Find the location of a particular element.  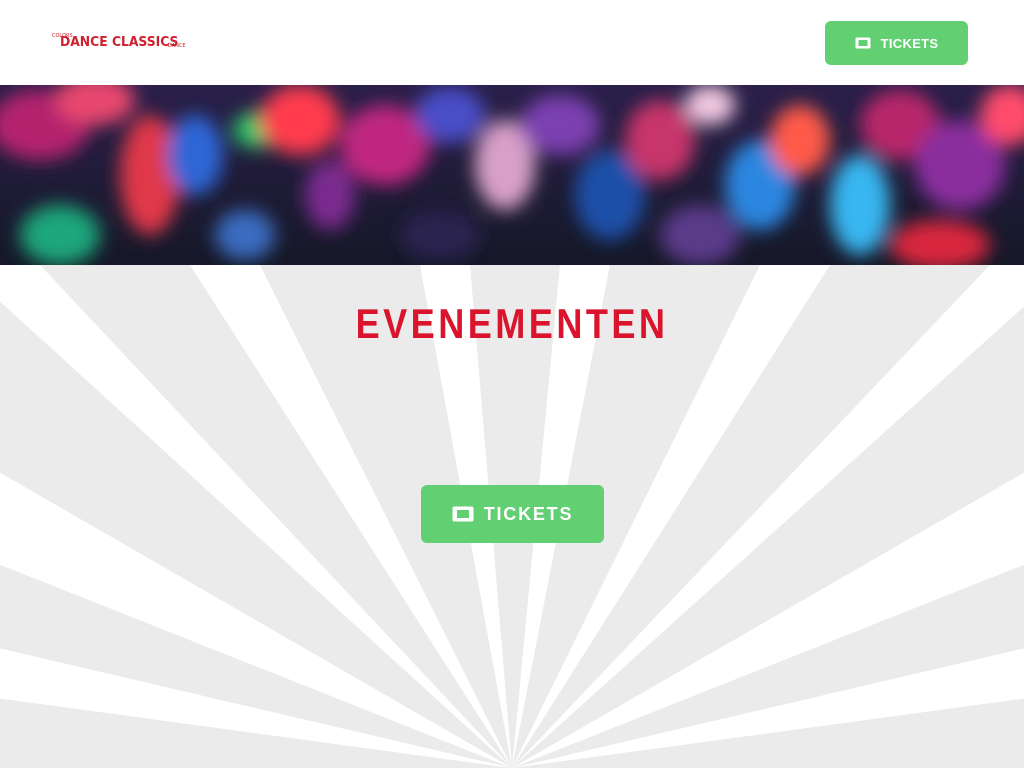

site-header: COLORS DANCE CLASSICS DANCE TICKETS is located at coordinates (512, 42).